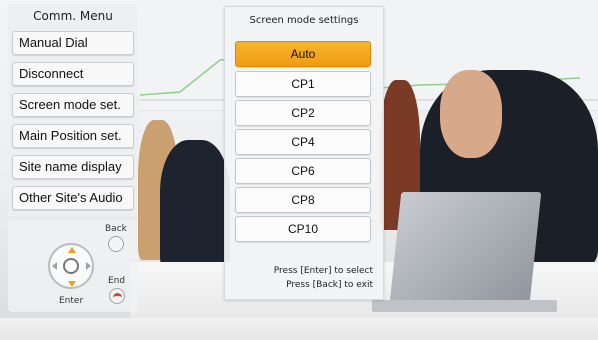 The image size is (598, 340). I want to click on dpad-right-arrow-icon, so click(88, 266).